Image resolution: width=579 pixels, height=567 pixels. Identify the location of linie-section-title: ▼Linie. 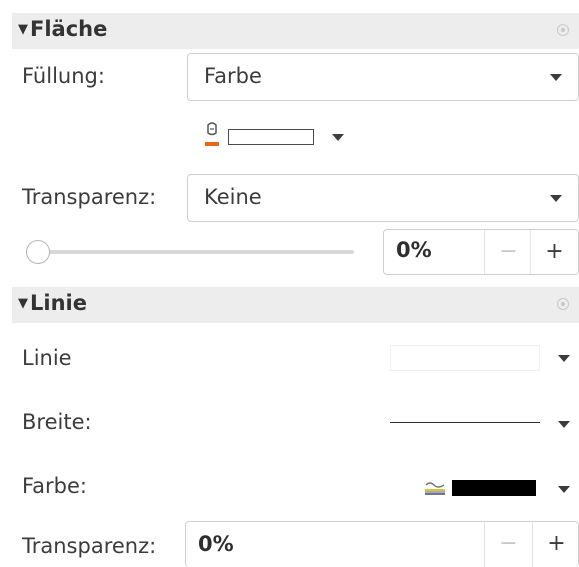
(52, 303).